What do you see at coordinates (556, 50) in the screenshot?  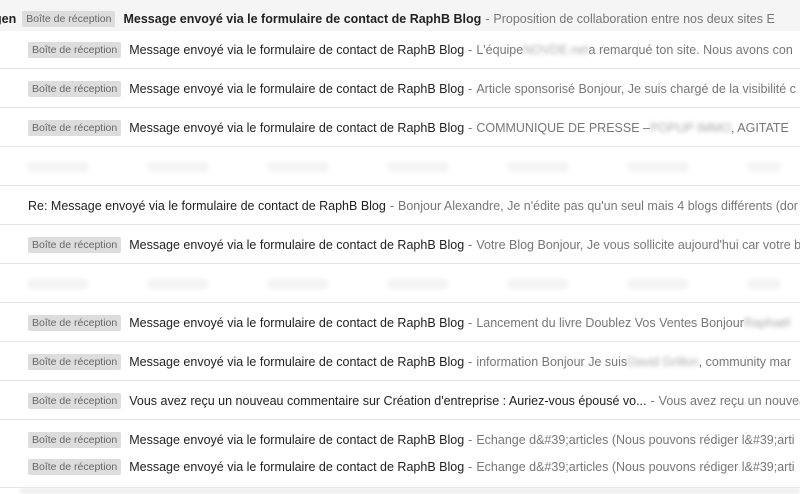 I see `blurred-name: NOVDE.net` at bounding box center [556, 50].